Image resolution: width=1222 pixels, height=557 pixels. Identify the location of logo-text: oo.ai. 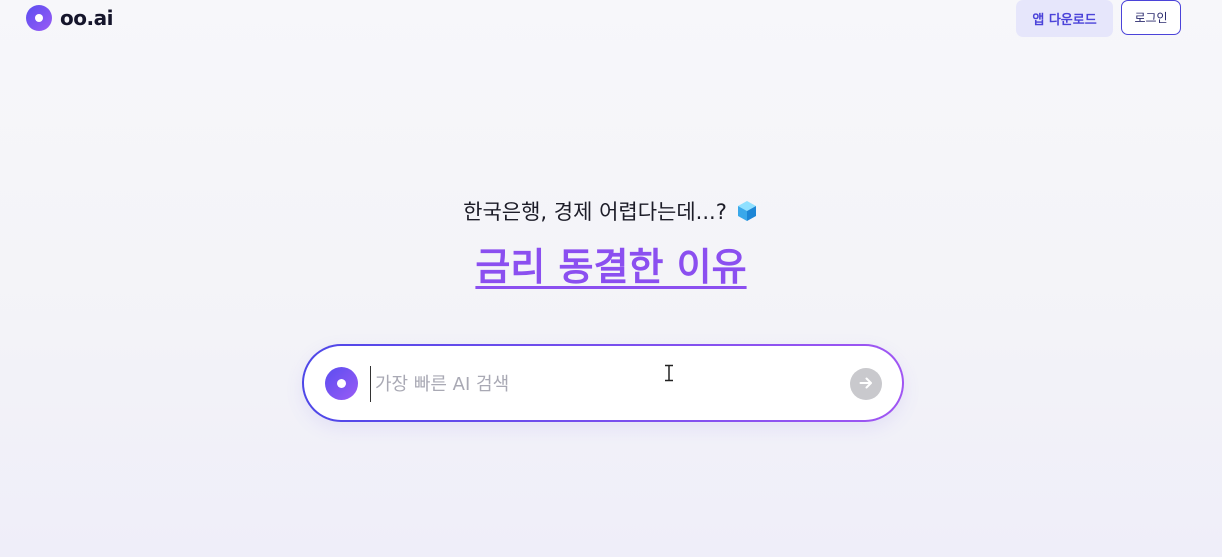
(86, 18).